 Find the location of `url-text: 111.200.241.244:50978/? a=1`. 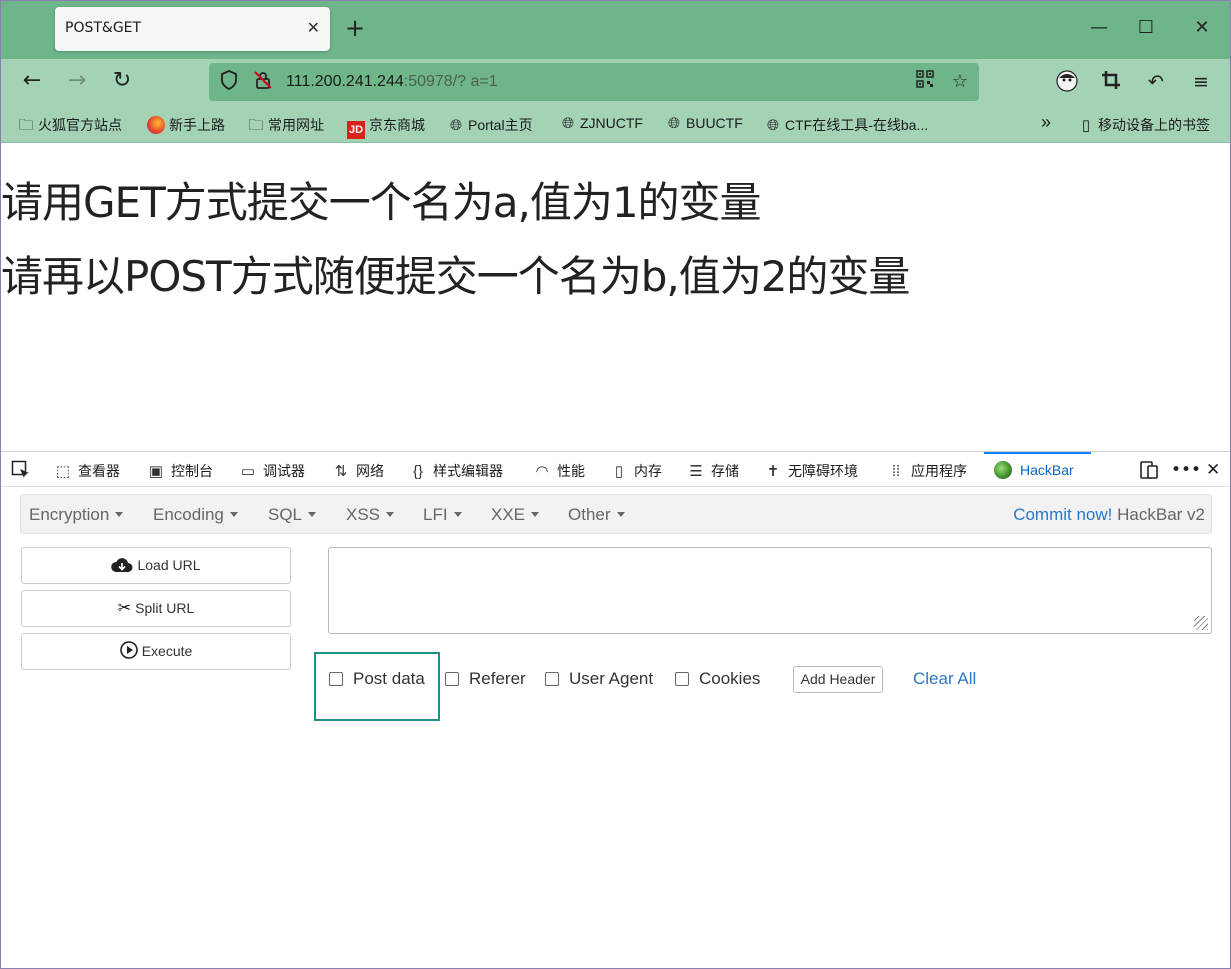

url-text: 111.200.241.244:50978/? a=1 is located at coordinates (392, 82).